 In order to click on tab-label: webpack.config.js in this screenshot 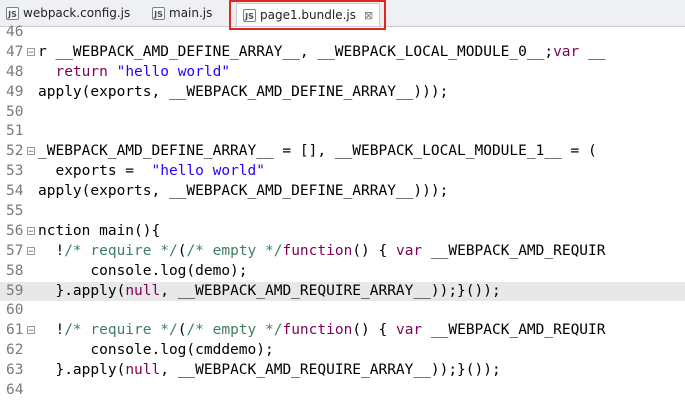, I will do `click(77, 13)`.